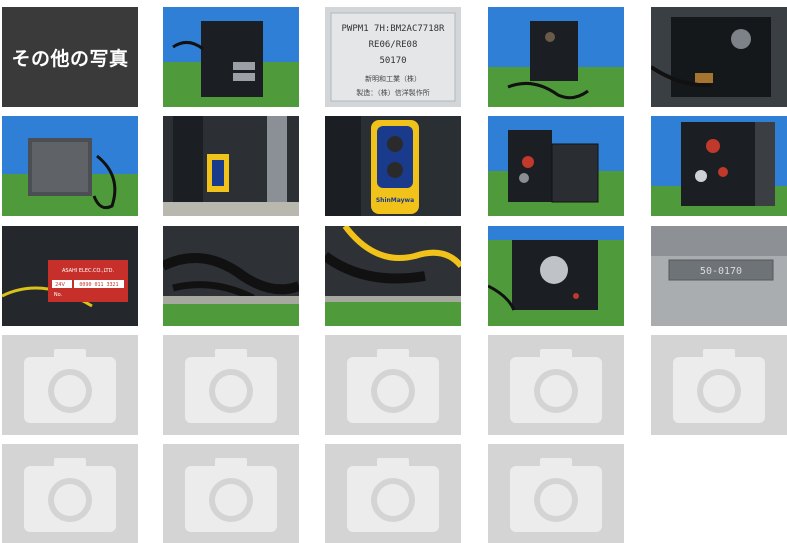 This screenshot has height=543, width=787. What do you see at coordinates (231, 57) in the screenshot?
I see `photo-thumbnail-pump-box-front` at bounding box center [231, 57].